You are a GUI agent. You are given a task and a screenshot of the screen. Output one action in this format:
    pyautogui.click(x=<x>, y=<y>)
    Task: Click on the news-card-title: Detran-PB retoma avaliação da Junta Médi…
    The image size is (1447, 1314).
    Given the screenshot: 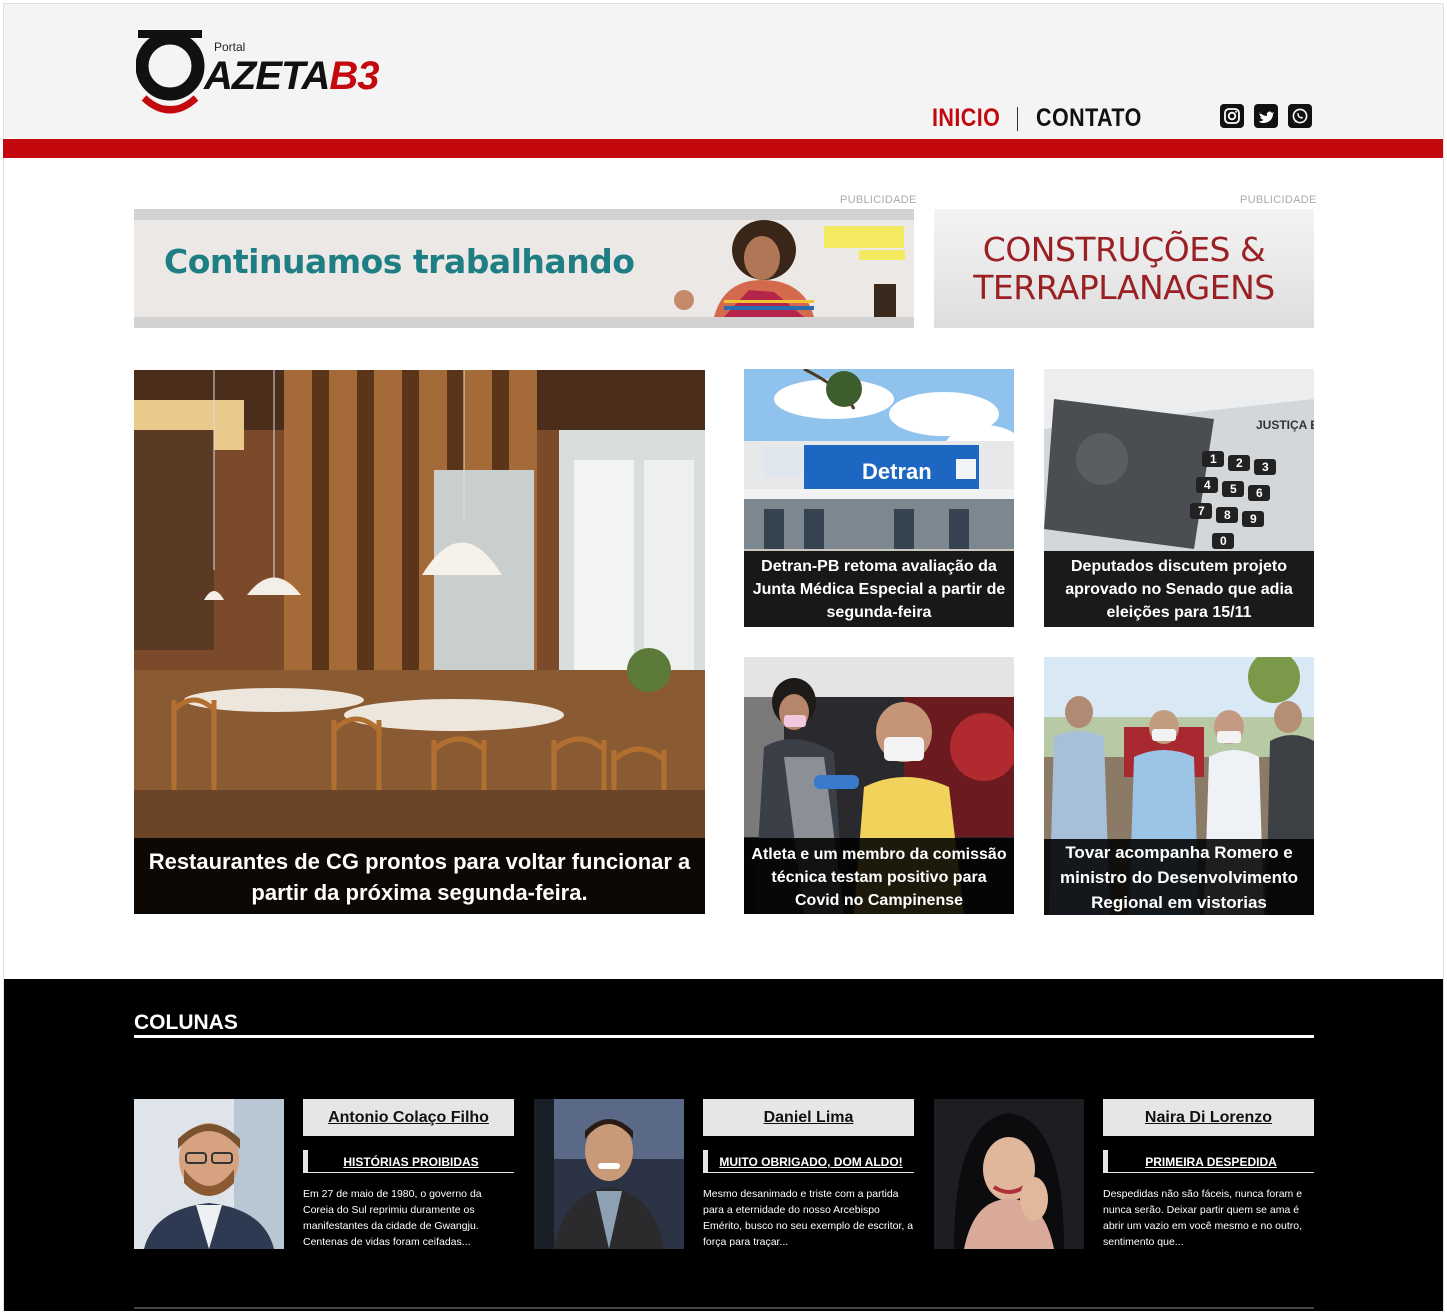 What is the action you would take?
    pyautogui.click(x=879, y=589)
    